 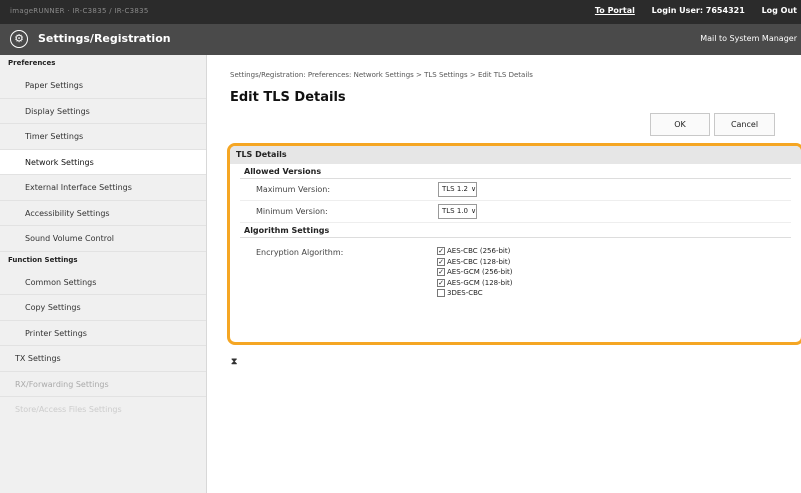 What do you see at coordinates (19, 39) in the screenshot?
I see `settings-gear-icon: ⚙` at bounding box center [19, 39].